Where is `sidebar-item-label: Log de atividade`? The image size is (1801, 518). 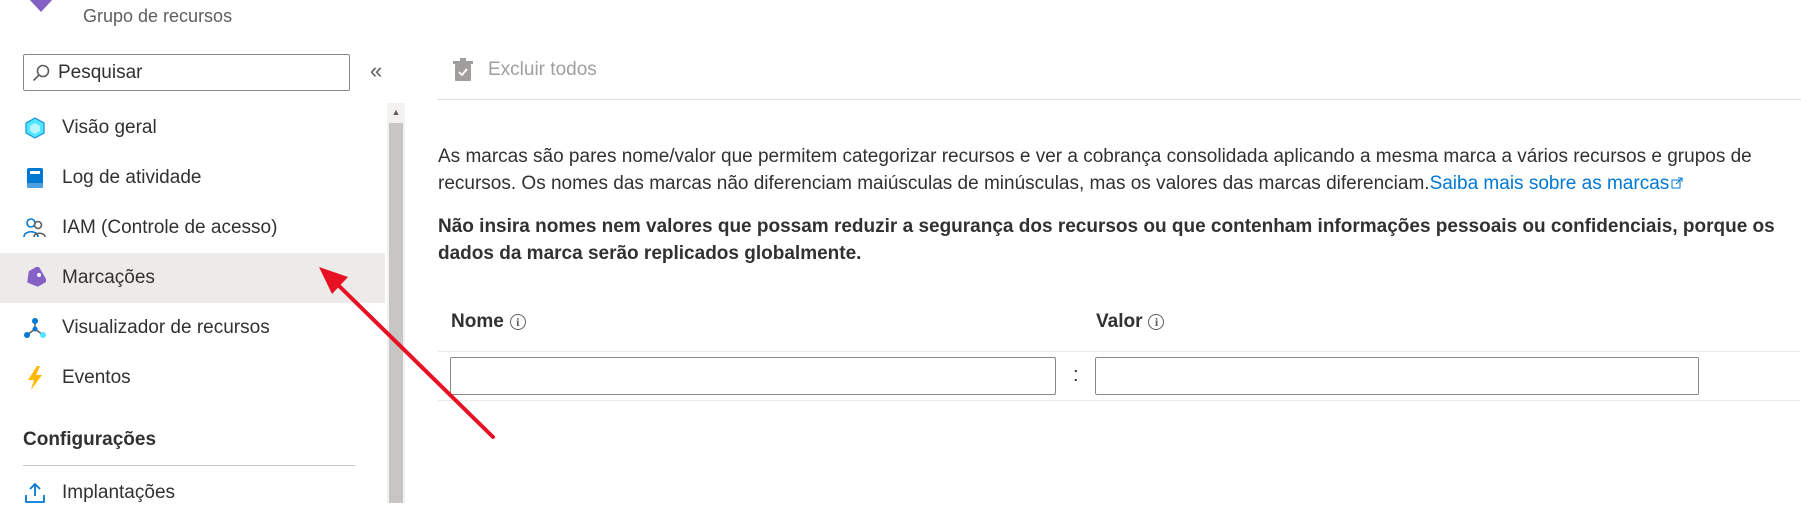 sidebar-item-label: Log de atividade is located at coordinates (132, 177).